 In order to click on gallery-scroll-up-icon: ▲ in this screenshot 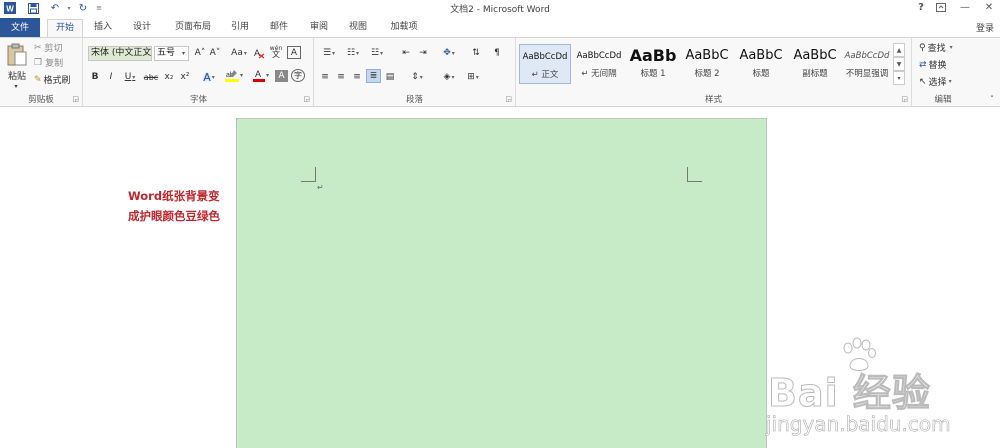, I will do `click(899, 50)`.